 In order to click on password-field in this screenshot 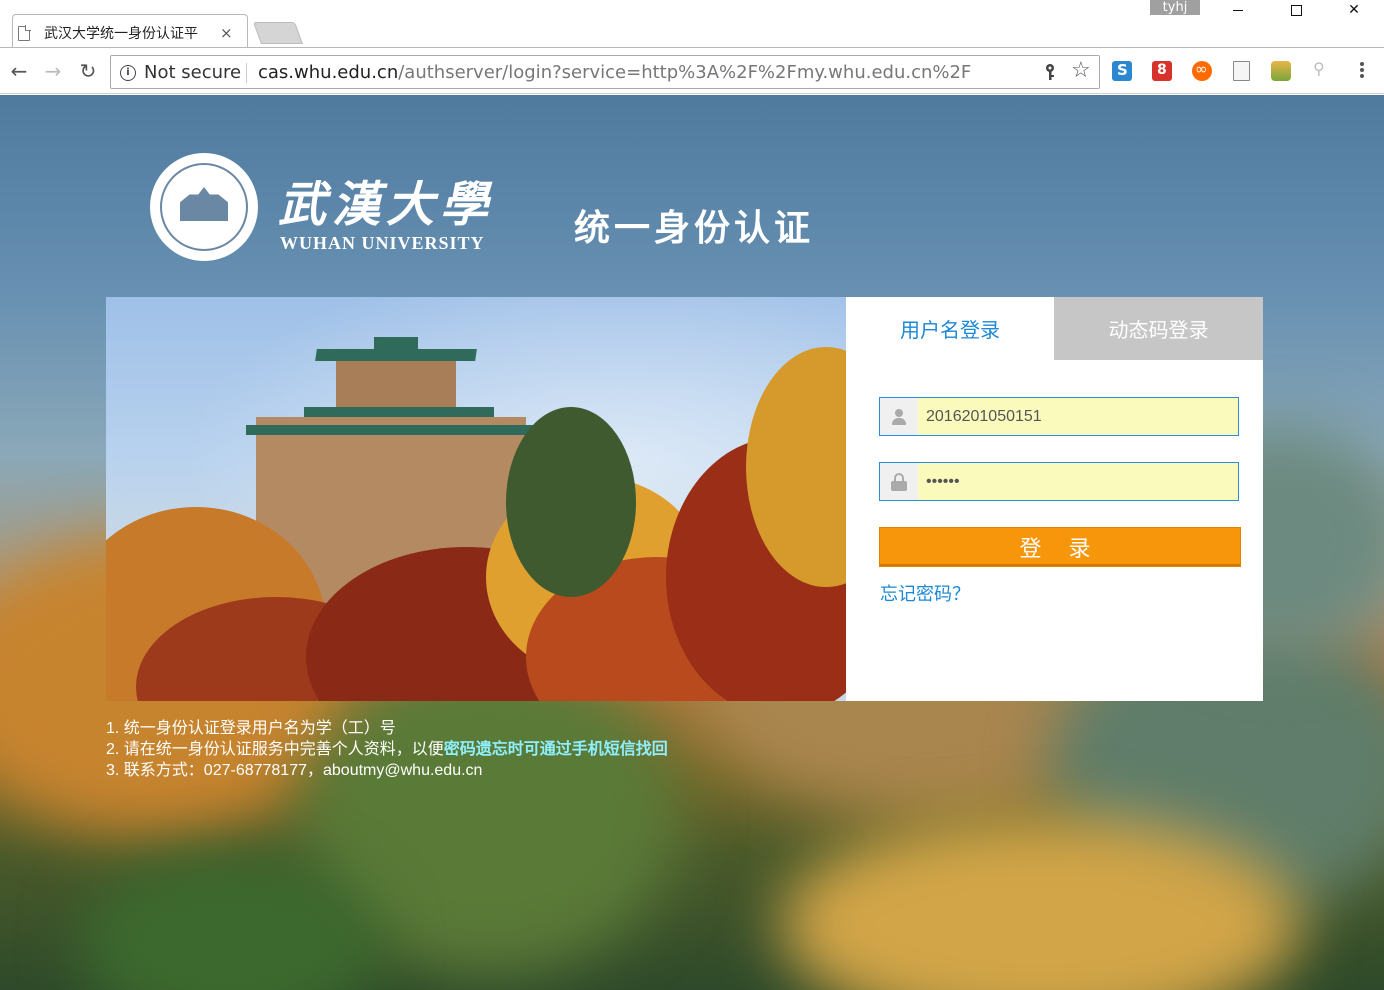, I will do `click(1059, 481)`.